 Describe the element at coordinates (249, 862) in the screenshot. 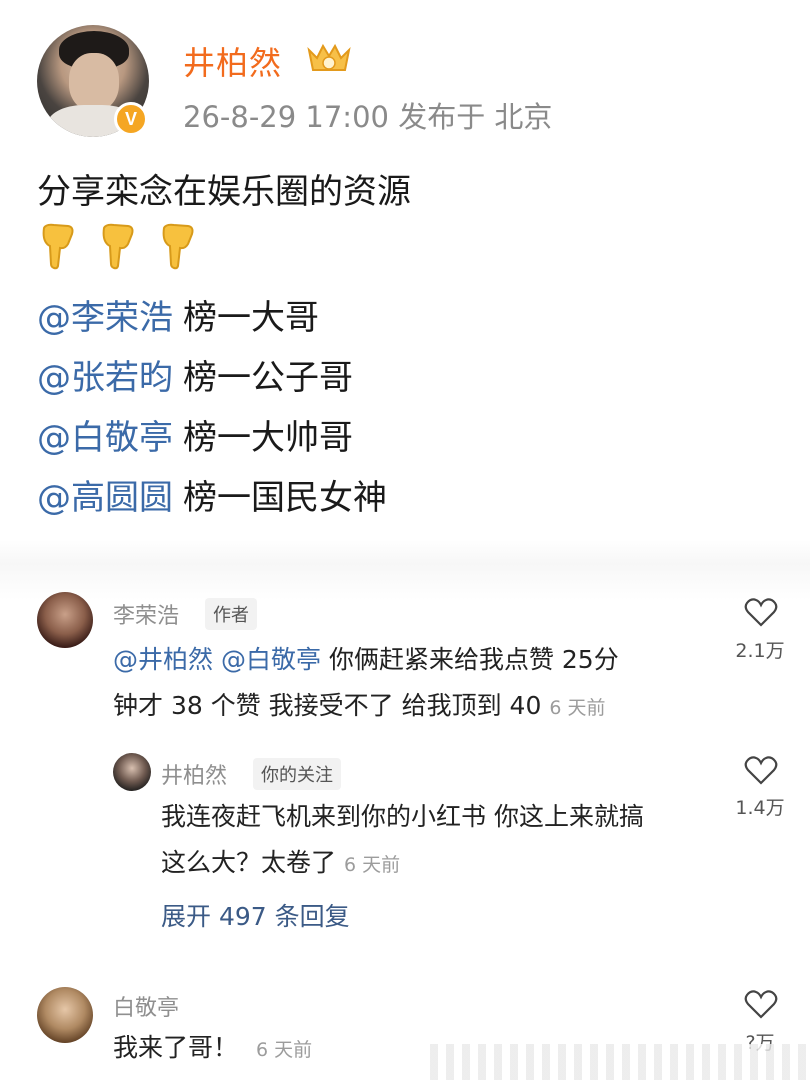

I see `reply-text-line2: 这么大？太卷了` at that location.